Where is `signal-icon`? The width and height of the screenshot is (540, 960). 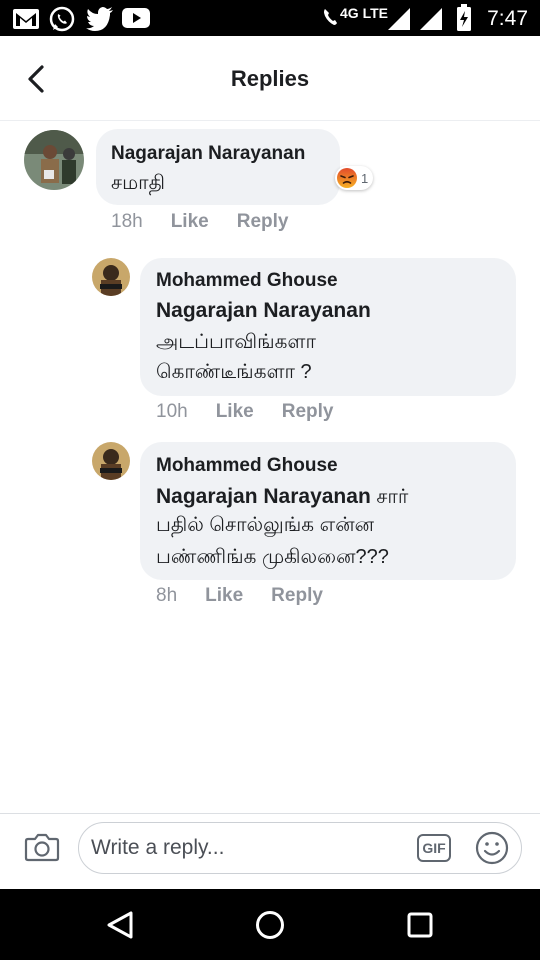
signal-icon is located at coordinates (399, 19).